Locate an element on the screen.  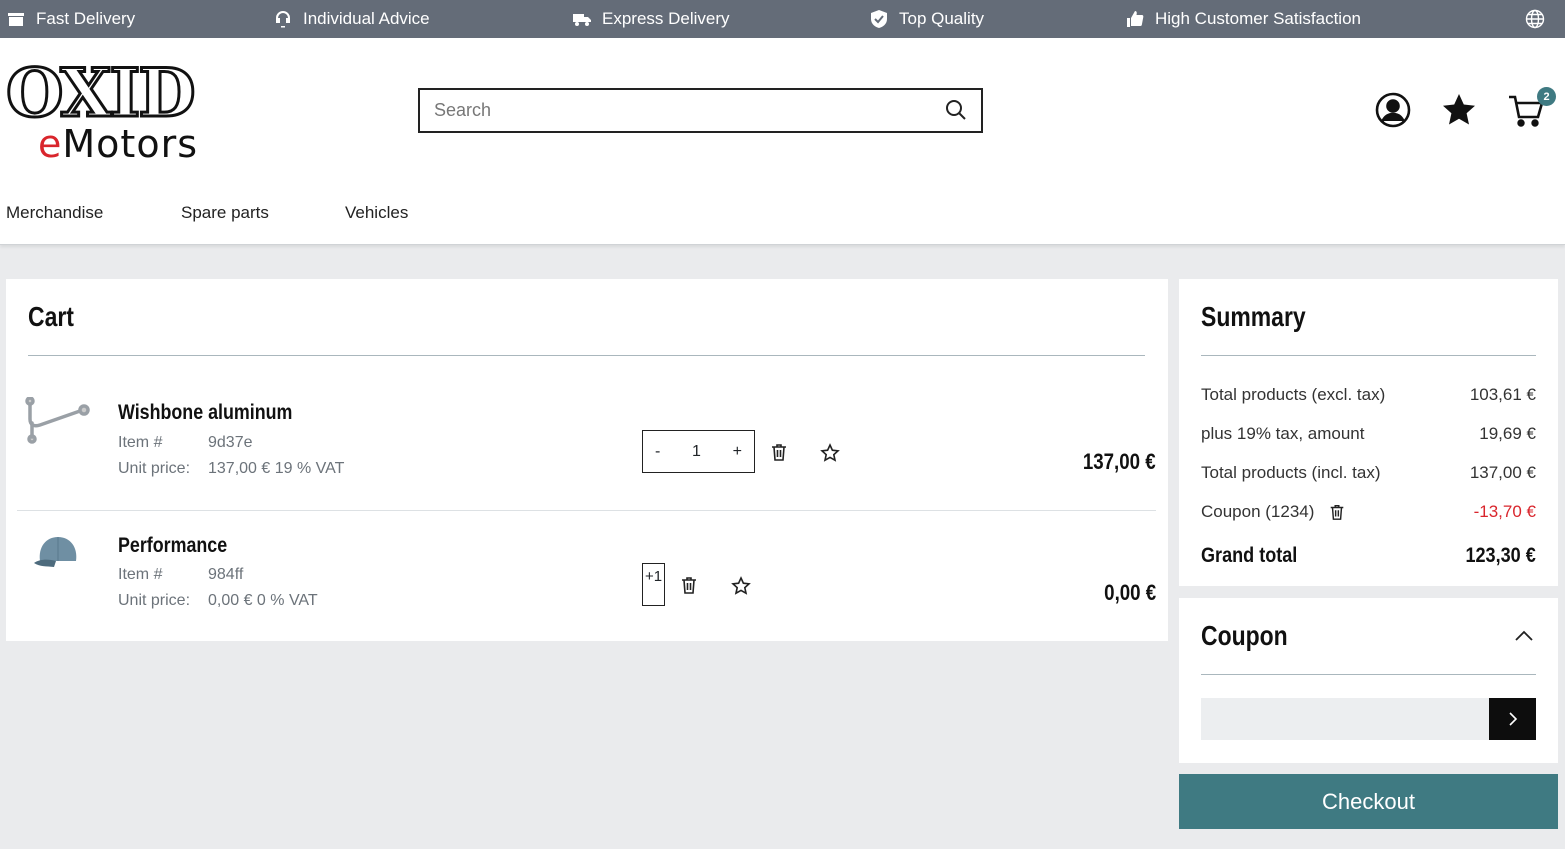
coupon-title: Coupon is located at coordinates (1244, 636).